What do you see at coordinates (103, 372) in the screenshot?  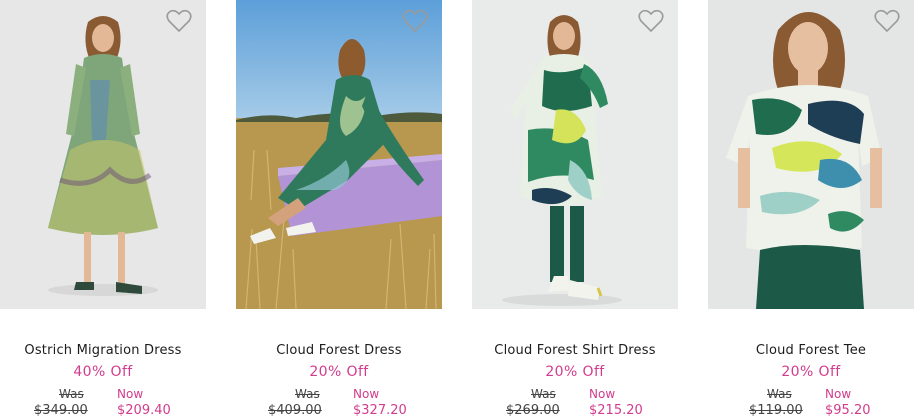 I see `discount-badge: 40% Off` at bounding box center [103, 372].